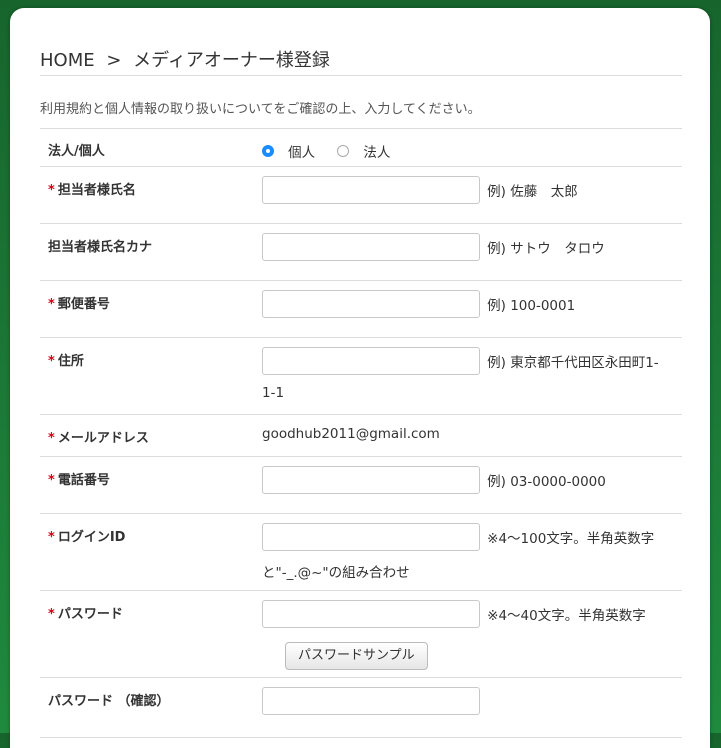 The width and height of the screenshot is (721, 748). Describe the element at coordinates (76, 151) in the screenshot. I see `field-label-entity-type: 法人/個人` at that location.